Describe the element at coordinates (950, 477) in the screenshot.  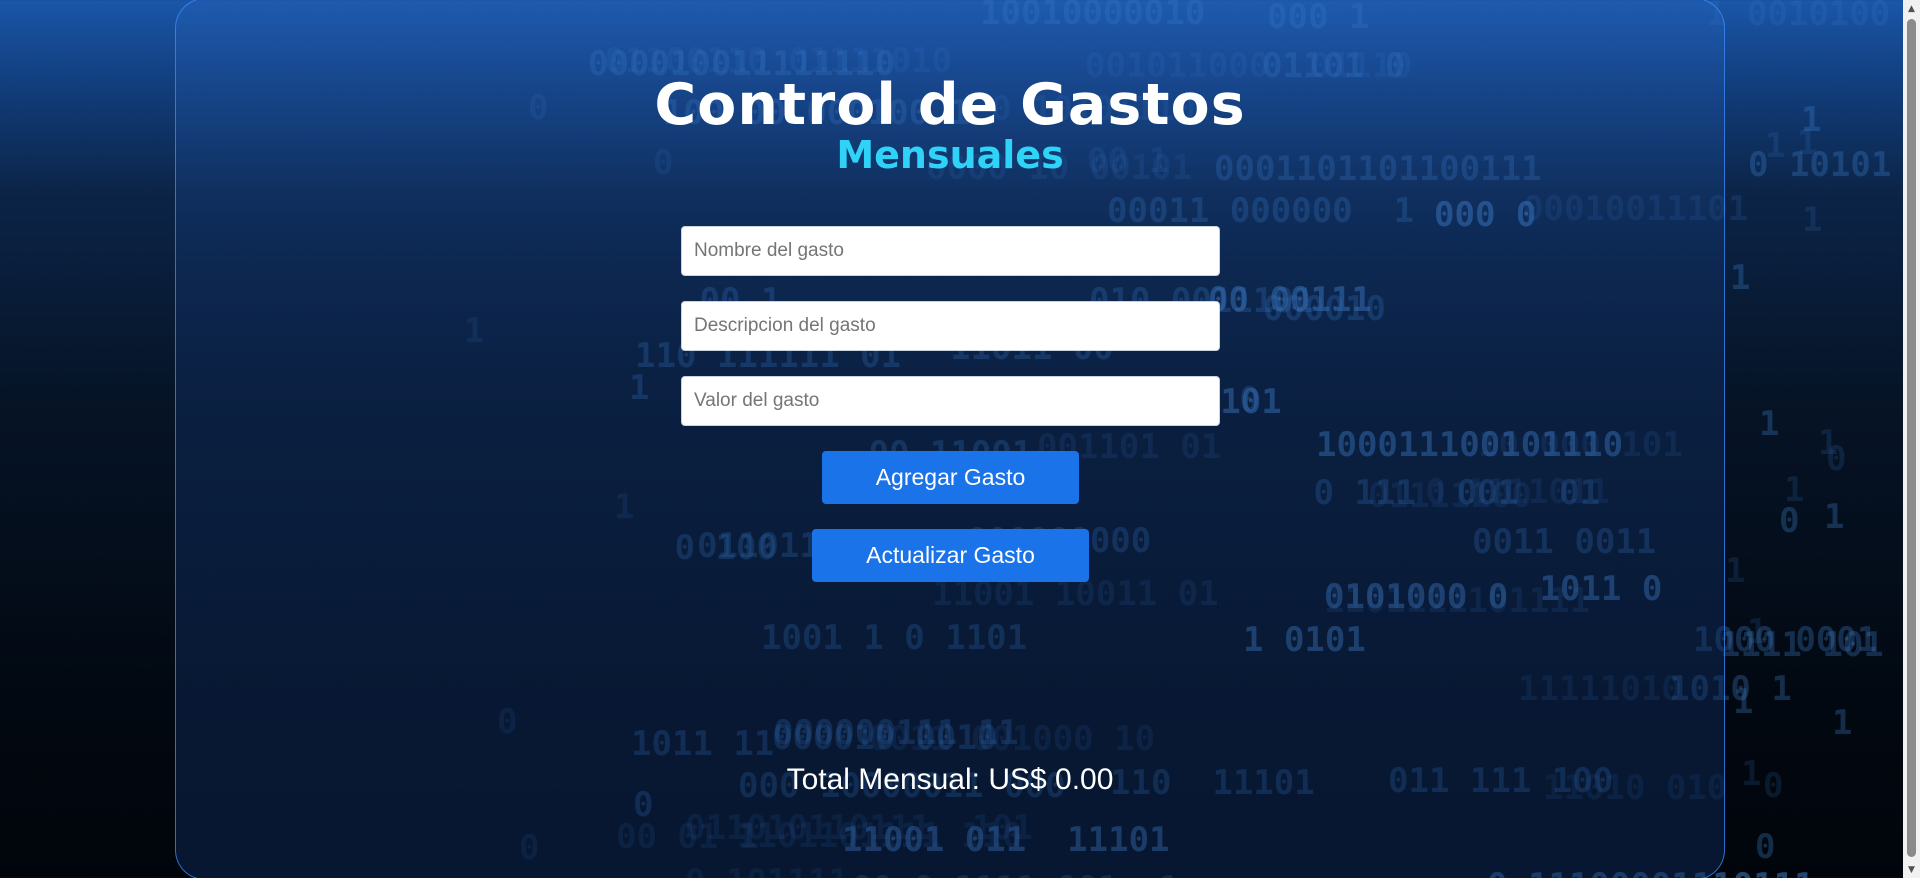
I see `add-expense-button: Agregar Gasto` at that location.